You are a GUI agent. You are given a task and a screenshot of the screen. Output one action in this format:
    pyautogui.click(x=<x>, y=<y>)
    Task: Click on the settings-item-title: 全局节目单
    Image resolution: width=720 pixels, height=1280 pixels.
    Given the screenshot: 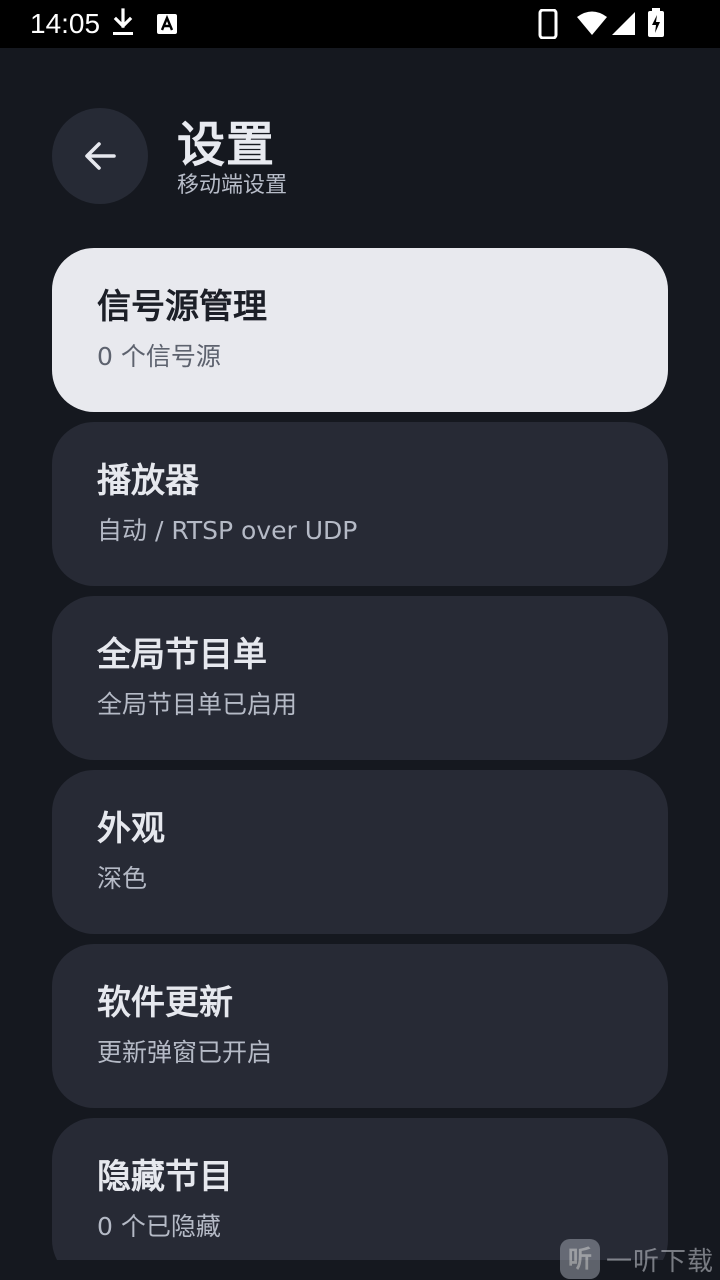 What is the action you would take?
    pyautogui.click(x=182, y=655)
    